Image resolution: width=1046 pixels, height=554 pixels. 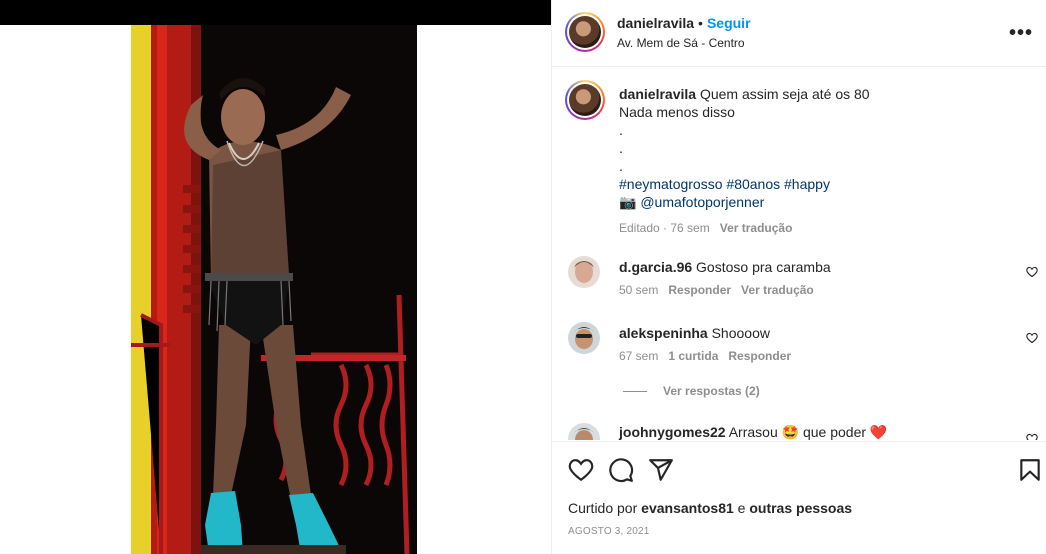 I want to click on translate-link: Ver tradução, so click(x=756, y=228).